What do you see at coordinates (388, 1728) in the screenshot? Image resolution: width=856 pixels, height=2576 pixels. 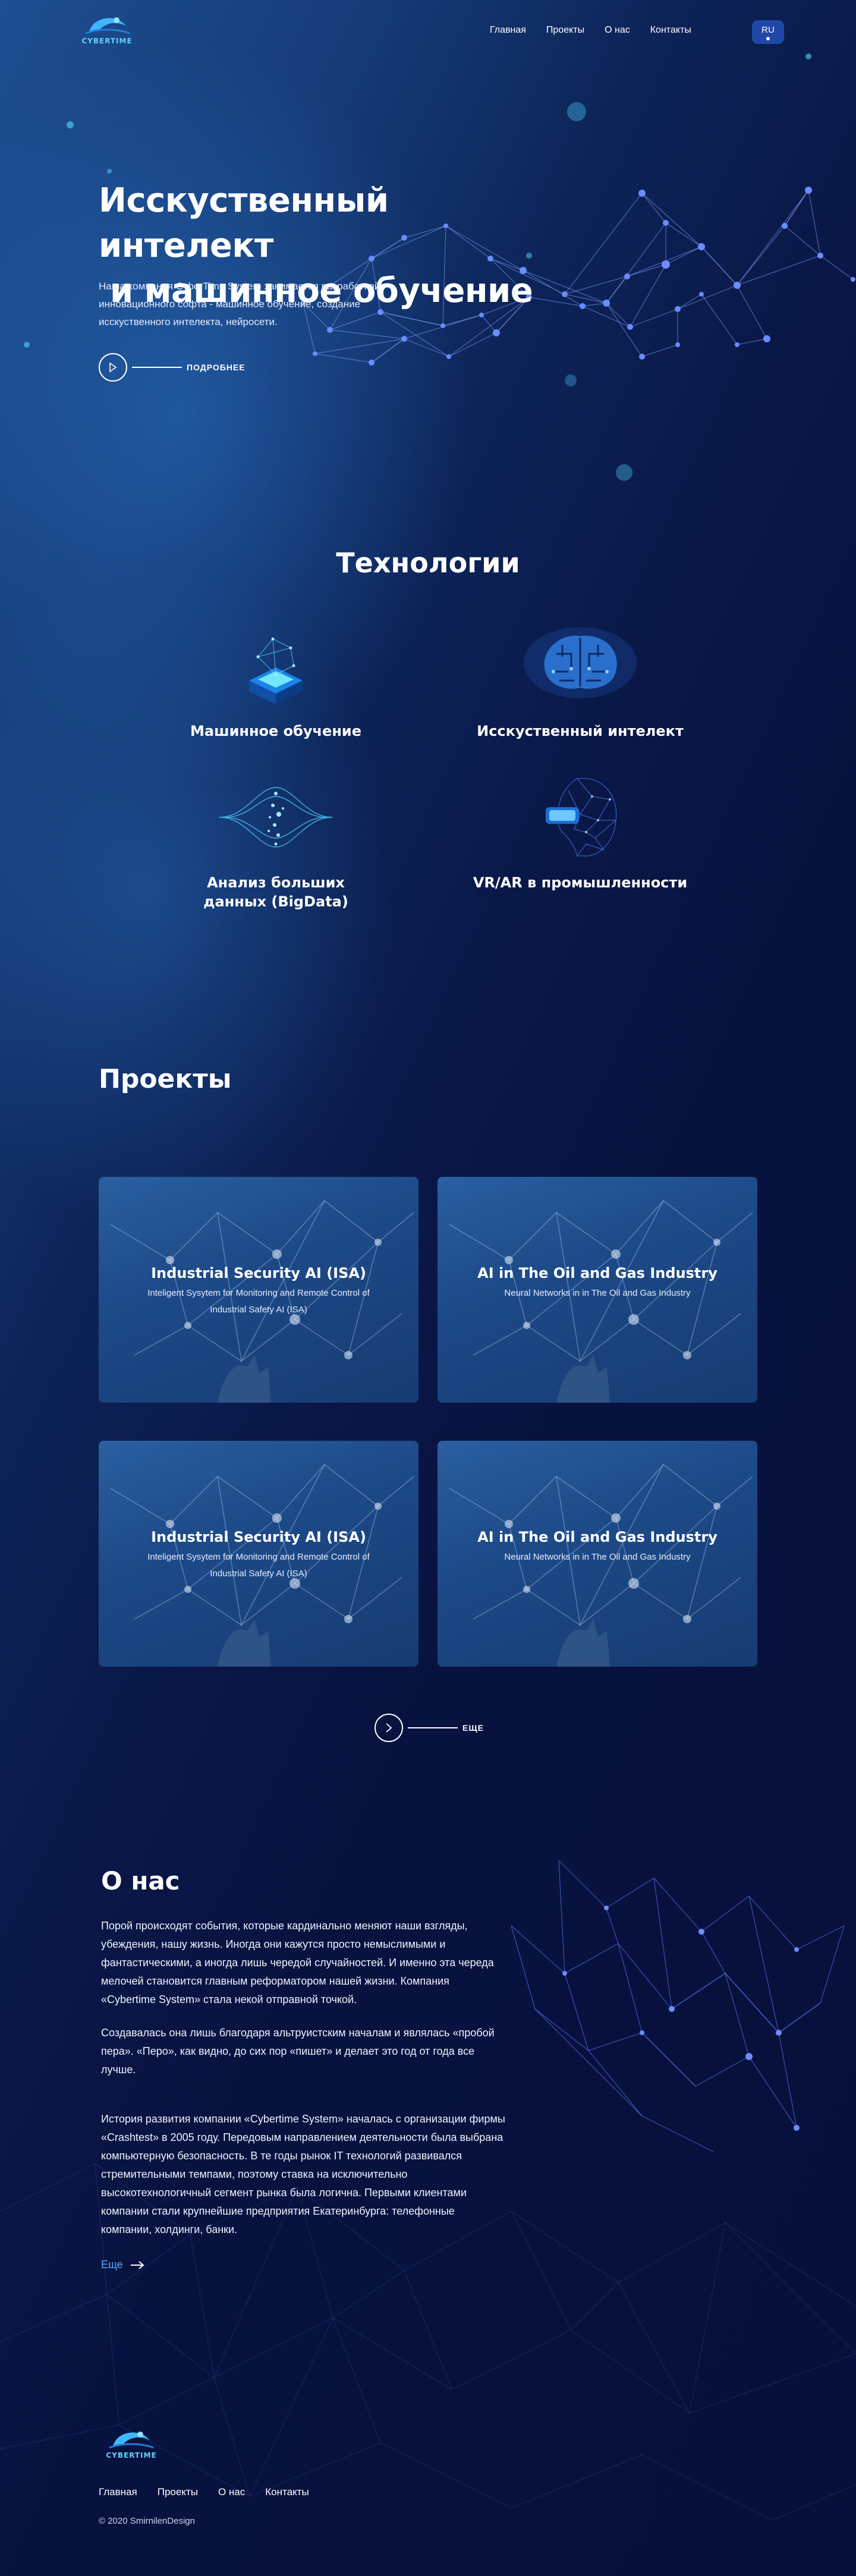 I see `chevron-right-icon` at bounding box center [388, 1728].